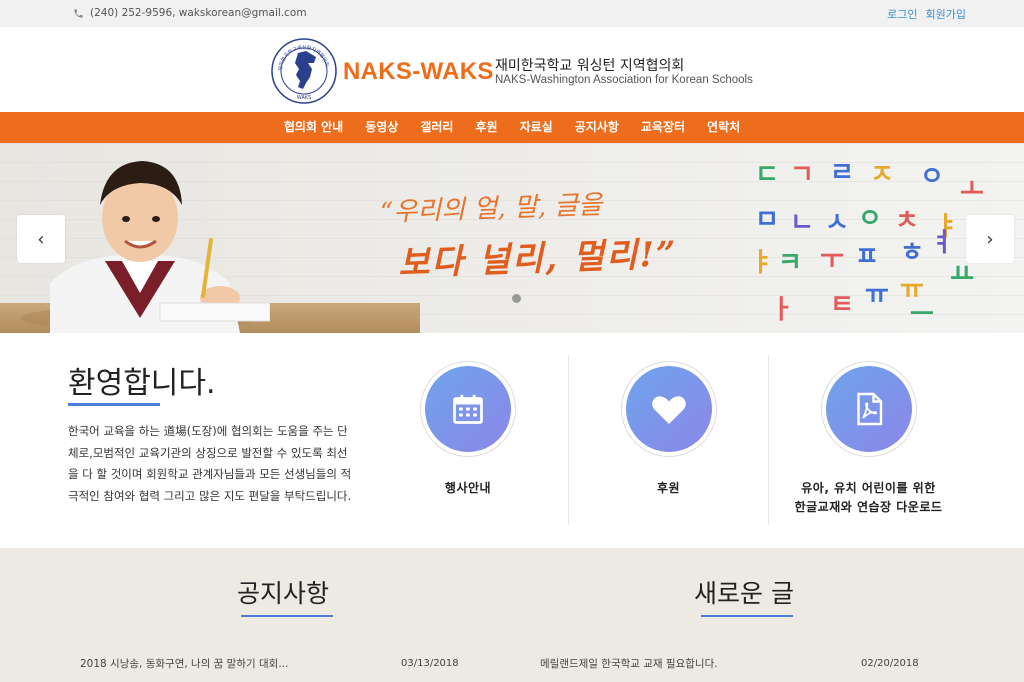 Image resolution: width=1024 pixels, height=682 pixels. What do you see at coordinates (912, 253) in the screenshot?
I see `svg-text: ㅎ` at bounding box center [912, 253].